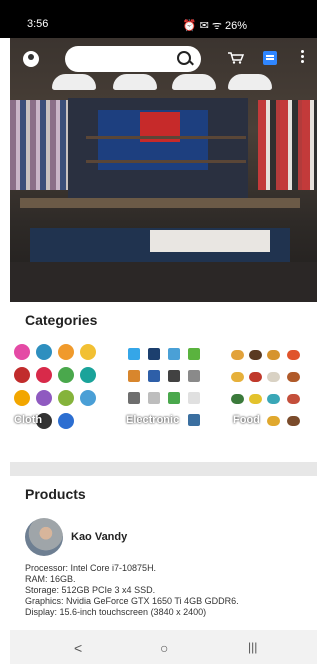  What do you see at coordinates (91, 568) in the screenshot?
I see `product-detail-line: Processor: Intel Core i7-10875H.` at bounding box center [91, 568].